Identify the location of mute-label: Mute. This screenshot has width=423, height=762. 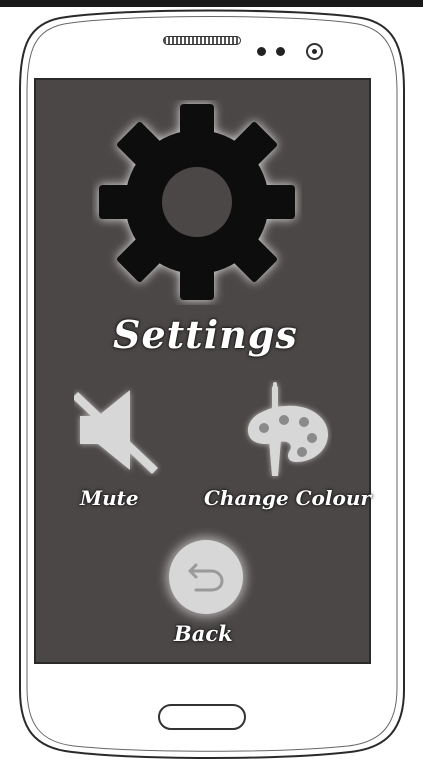
(109, 498).